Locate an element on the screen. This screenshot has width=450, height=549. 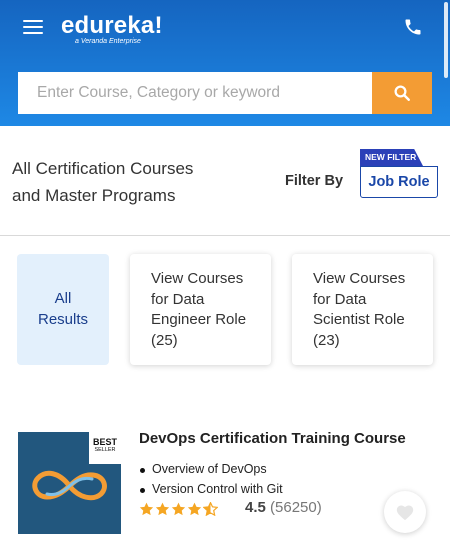
course-highlight: Overview of DevOps is located at coordinates (211, 470).